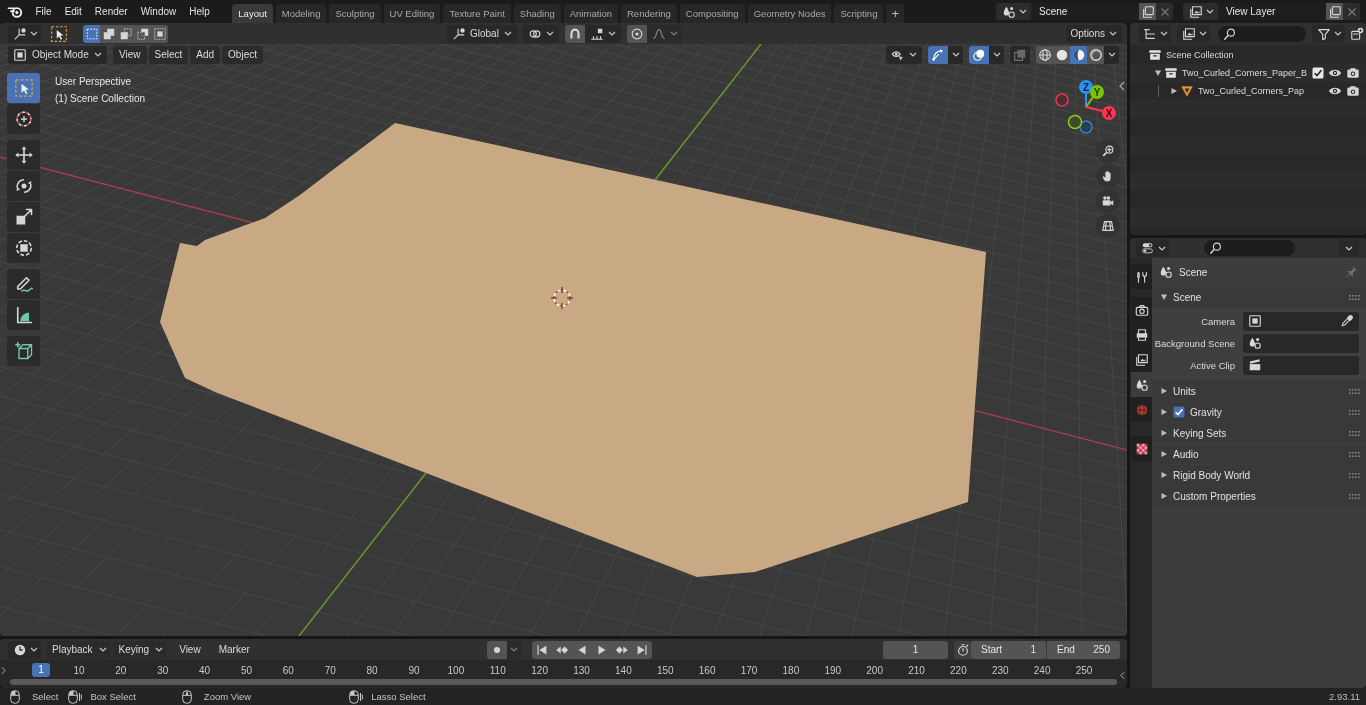 The height and width of the screenshot is (705, 1366). Describe the element at coordinates (1351, 11) in the screenshot. I see `remove-view-layer-button` at that location.